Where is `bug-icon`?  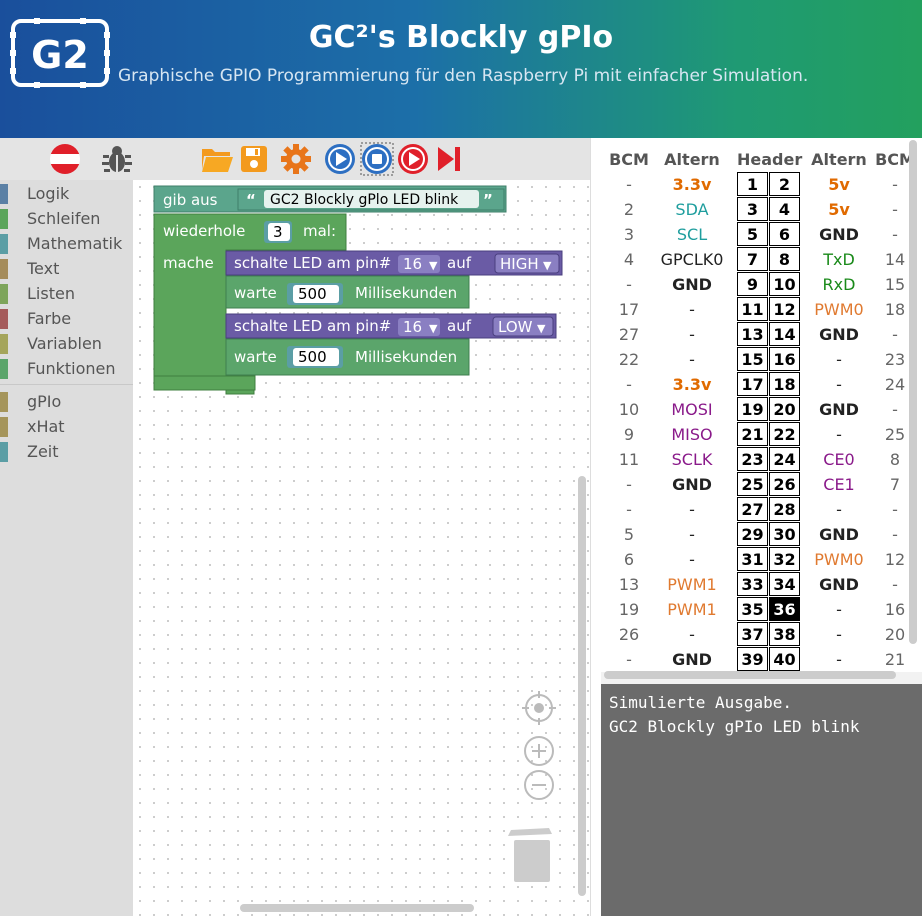
bug-icon is located at coordinates (117, 159).